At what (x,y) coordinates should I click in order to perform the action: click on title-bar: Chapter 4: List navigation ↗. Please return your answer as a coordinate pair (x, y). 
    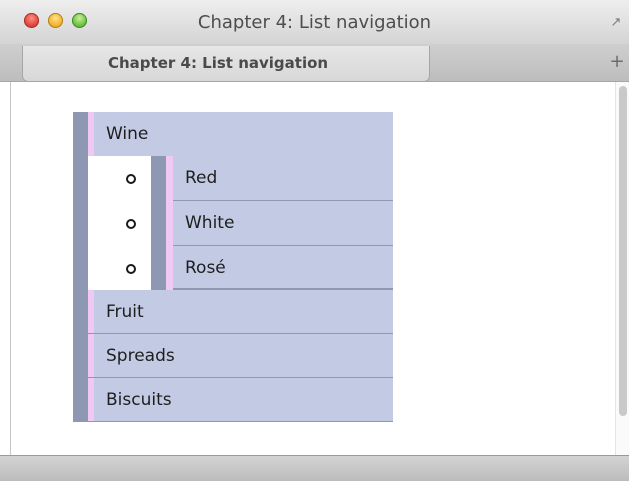
    Looking at the image, I should click on (314, 22).